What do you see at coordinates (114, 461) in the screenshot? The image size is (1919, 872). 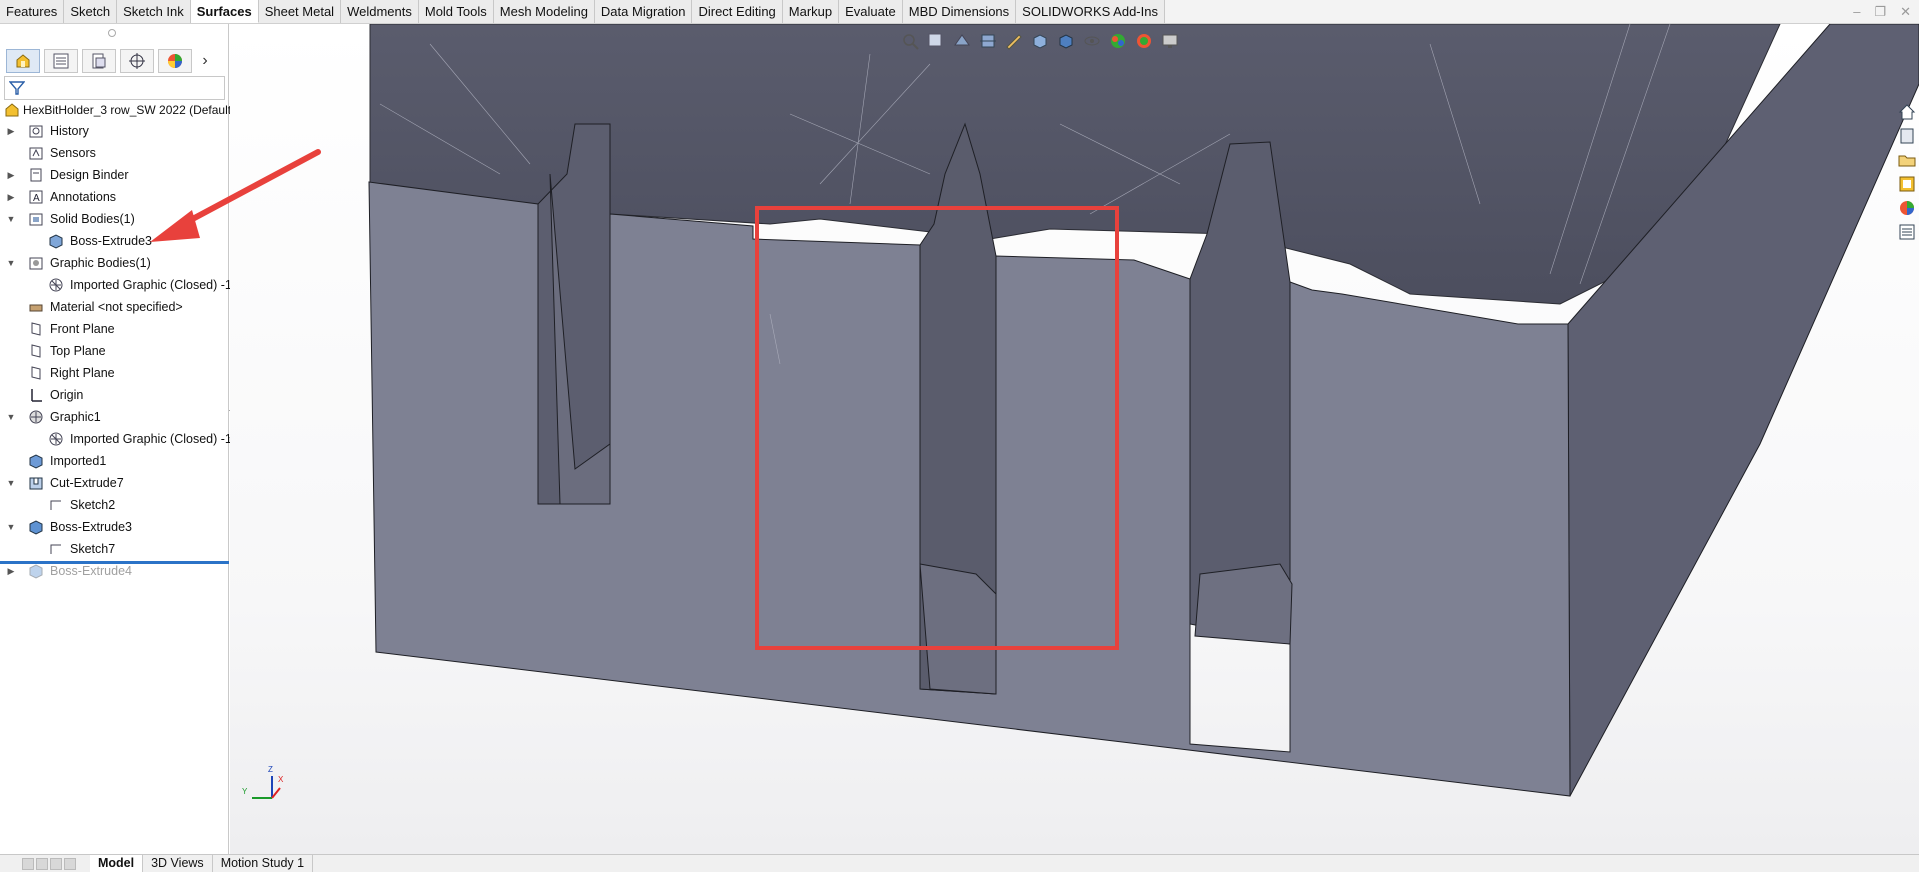 I see `tree-item: Imported1` at bounding box center [114, 461].